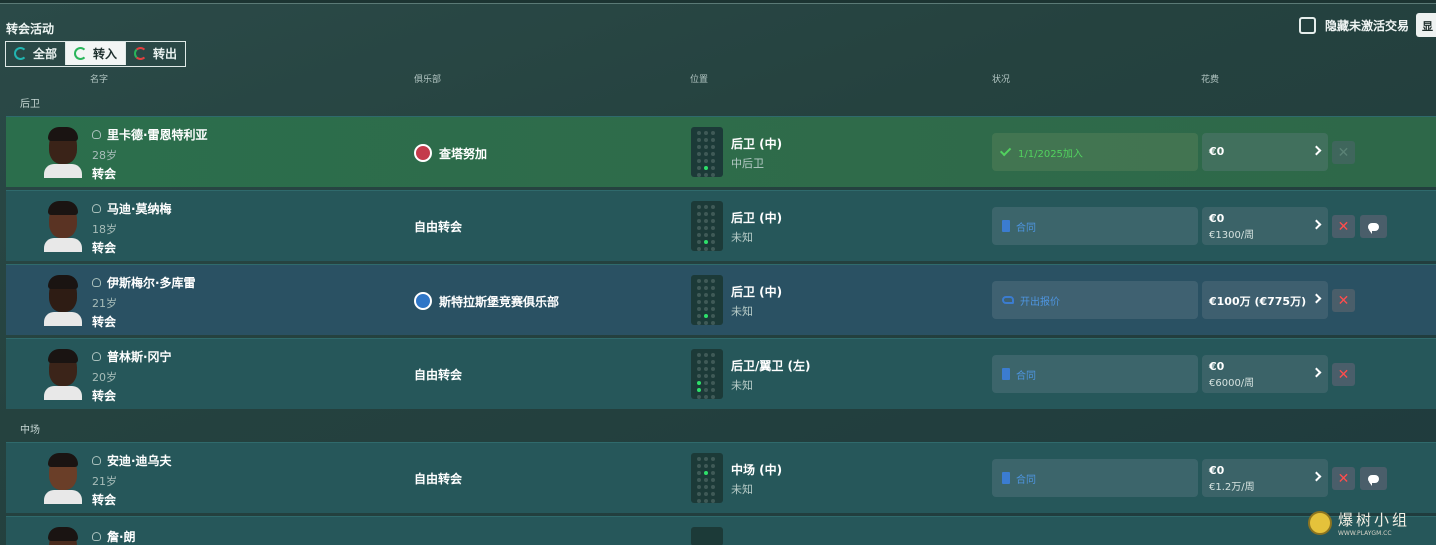  Describe the element at coordinates (721, 530) in the screenshot. I see `table-row: 詹·朗` at that location.